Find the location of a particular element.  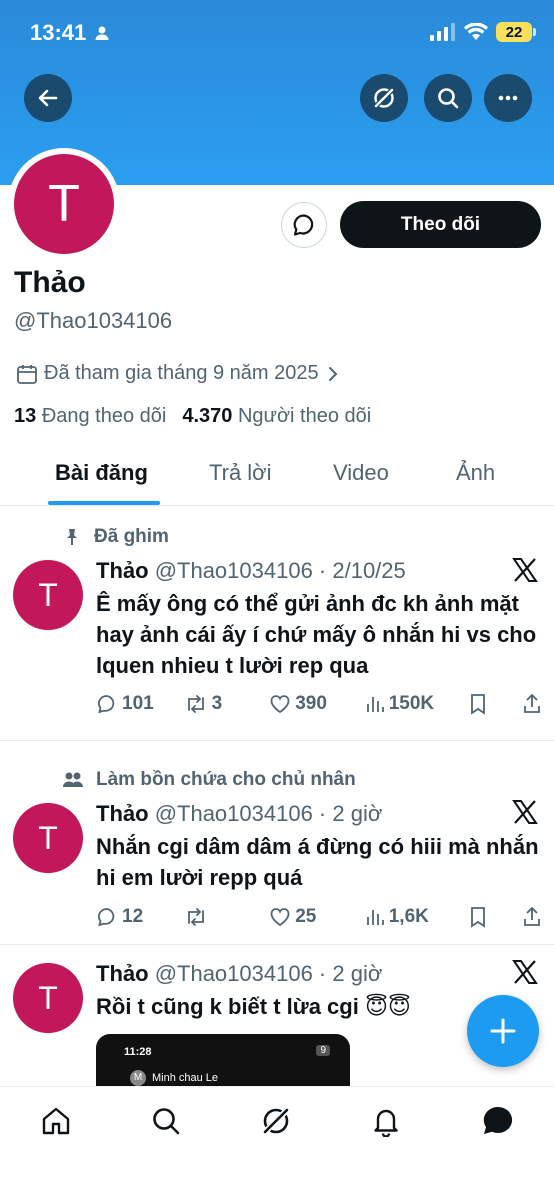

views-button: 150K is located at coordinates (417, 704).